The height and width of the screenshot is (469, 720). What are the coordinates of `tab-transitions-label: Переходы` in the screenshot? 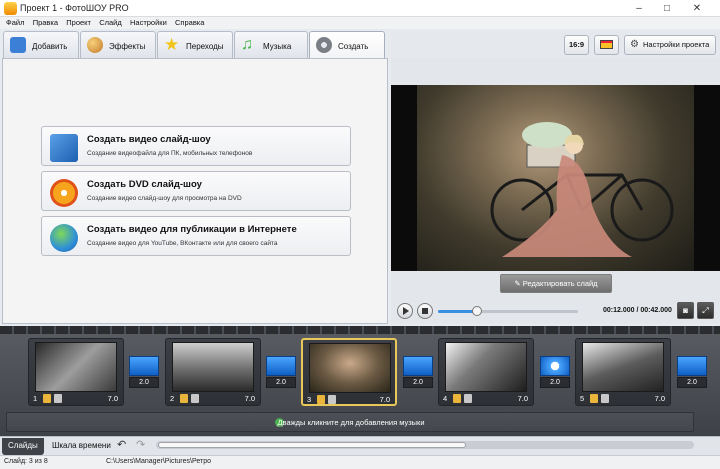 It's located at (205, 46).